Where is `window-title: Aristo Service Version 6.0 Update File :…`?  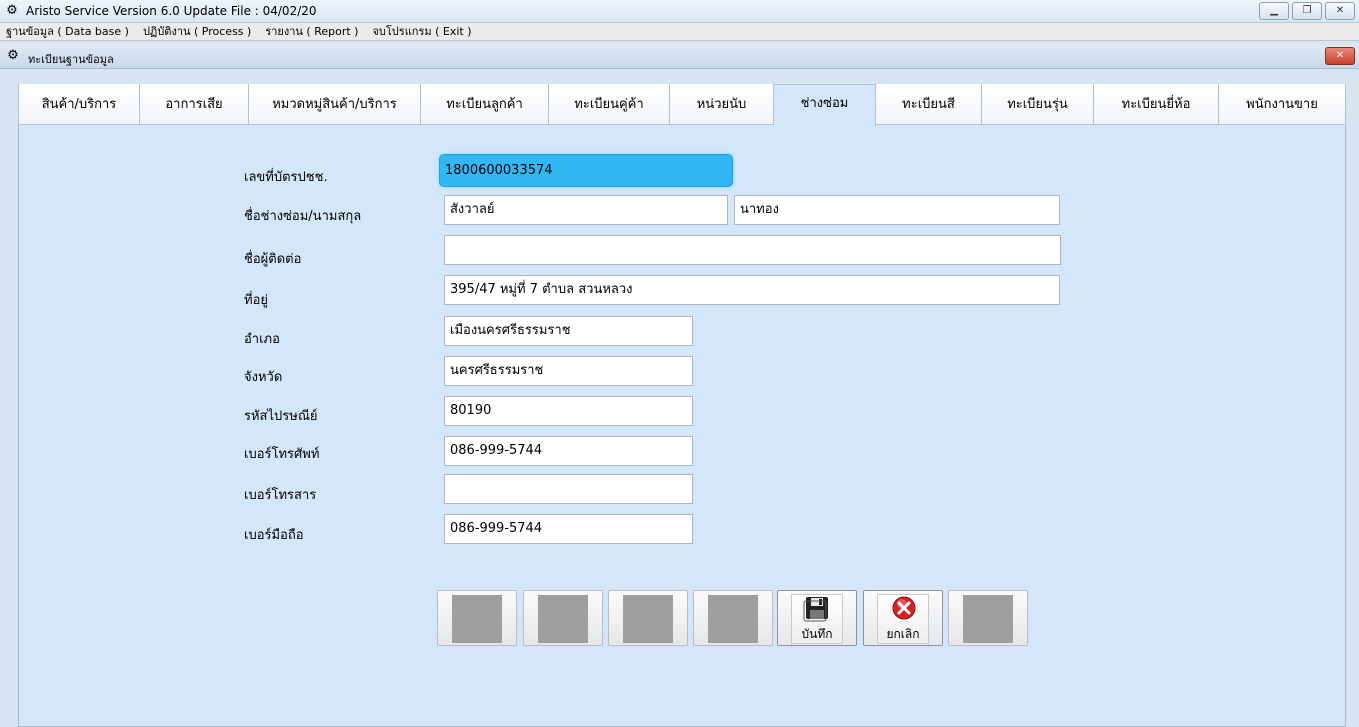
window-title: Aristo Service Version 6.0 Update File :… is located at coordinates (171, 11).